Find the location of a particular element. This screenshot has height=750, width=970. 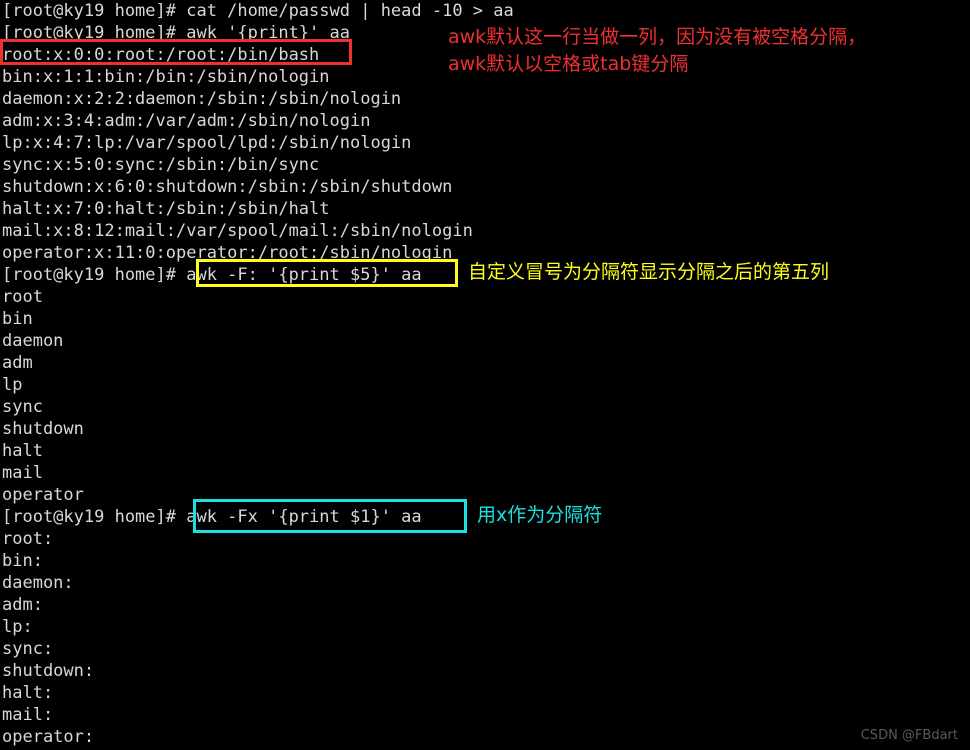

terminal-line: daemon: is located at coordinates (38, 583).